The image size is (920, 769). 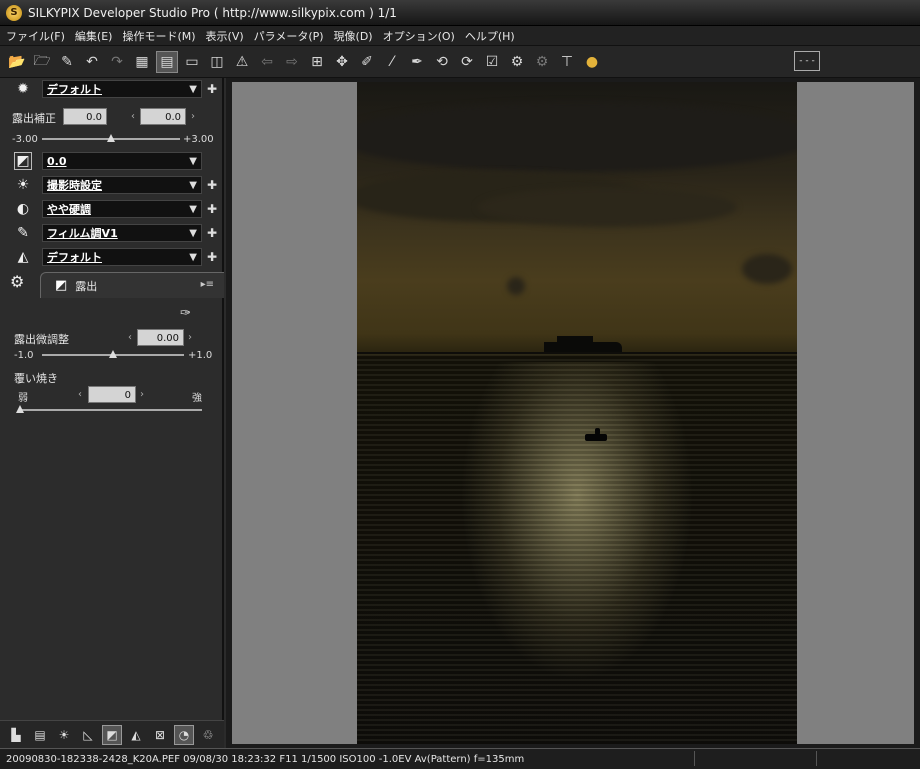 I want to click on sharp-row: ◭ デフォルト ▼ ✚, so click(x=112, y=257).